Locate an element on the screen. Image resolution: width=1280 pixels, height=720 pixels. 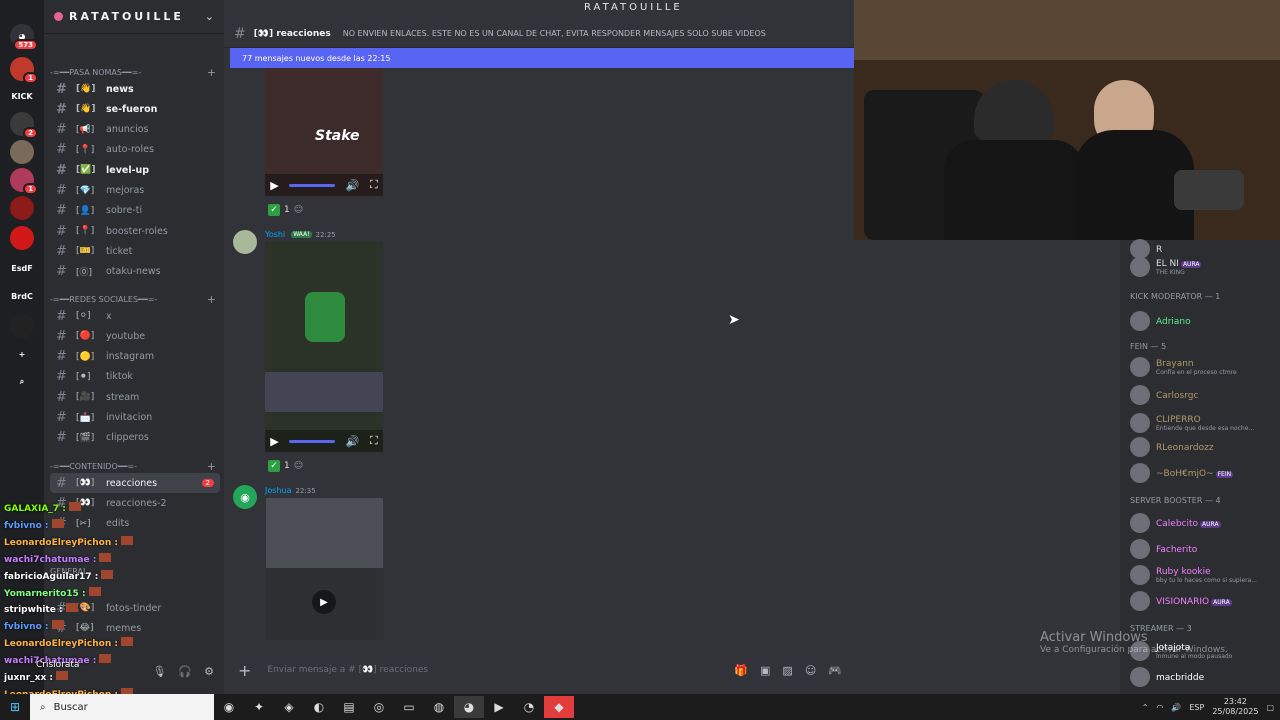
gift-icon: 🎁 is located at coordinates (741, 670).